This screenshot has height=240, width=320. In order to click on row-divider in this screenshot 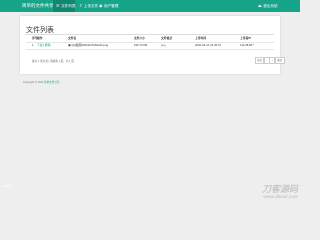, I will do `click(150, 49)`.